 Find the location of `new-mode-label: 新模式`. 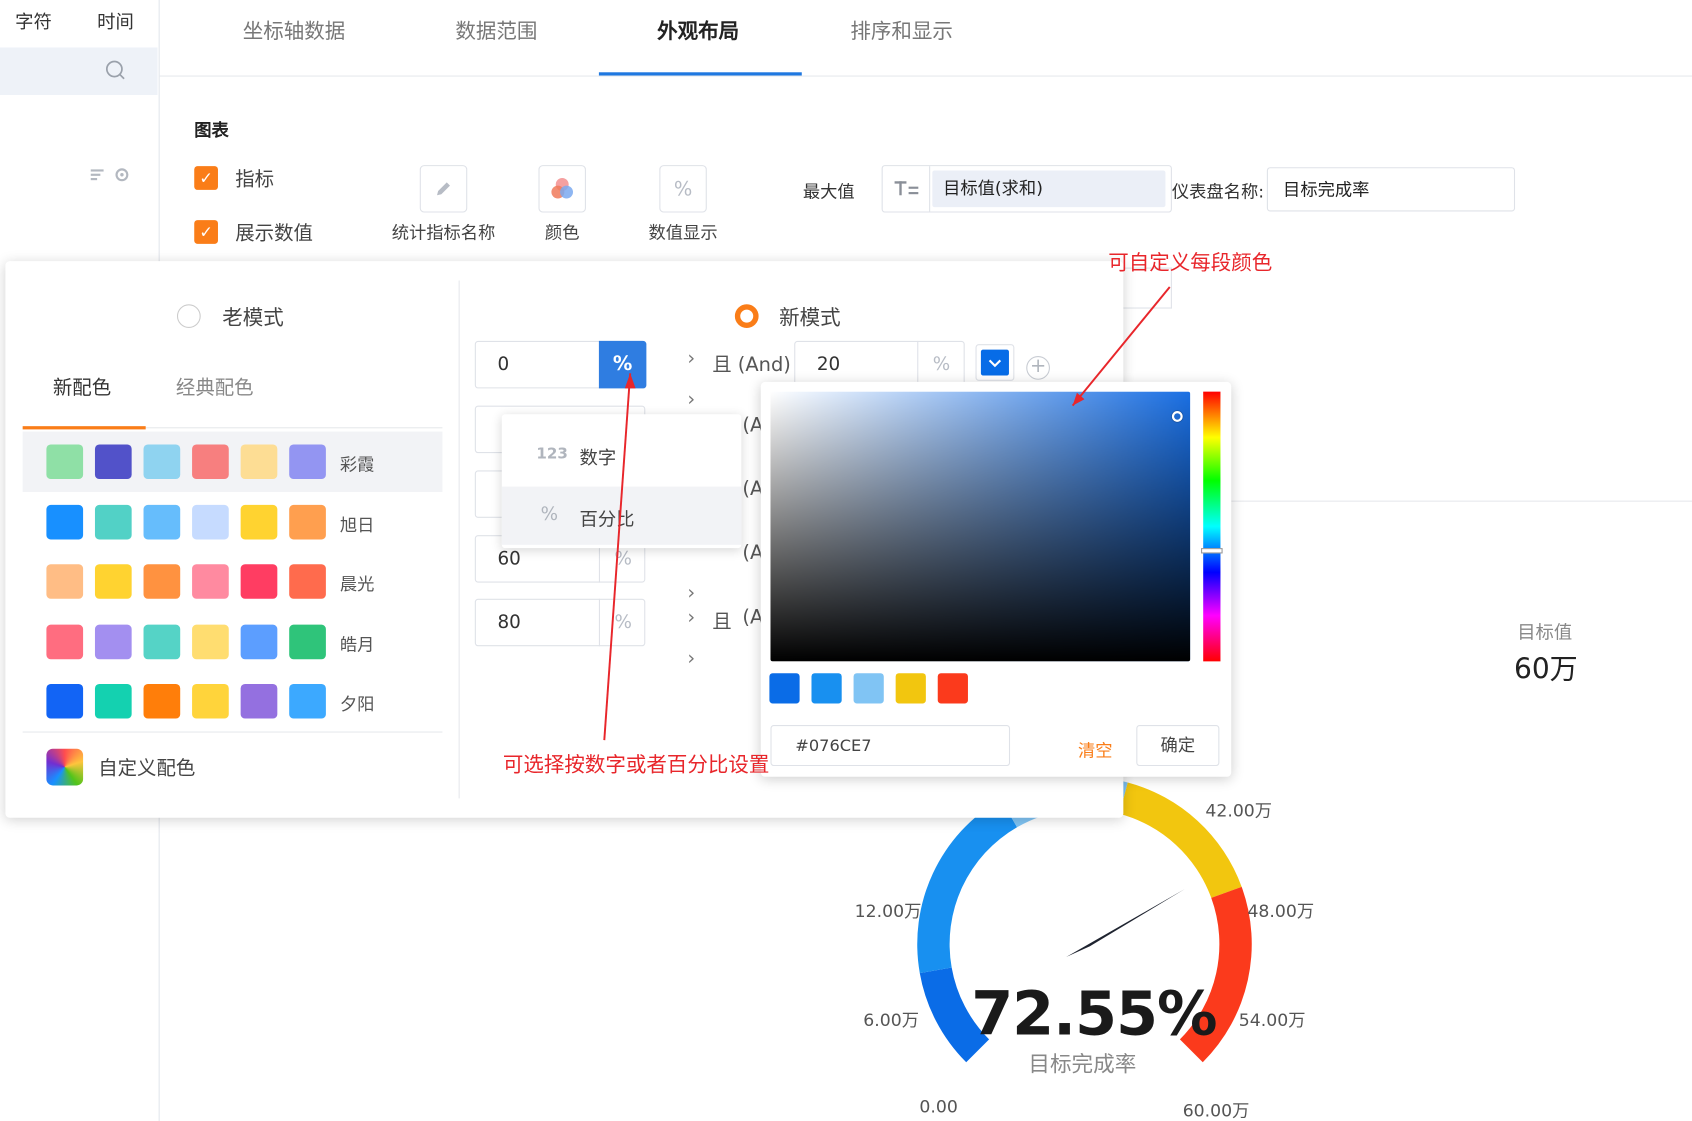

new-mode-label: 新模式 is located at coordinates (810, 318).